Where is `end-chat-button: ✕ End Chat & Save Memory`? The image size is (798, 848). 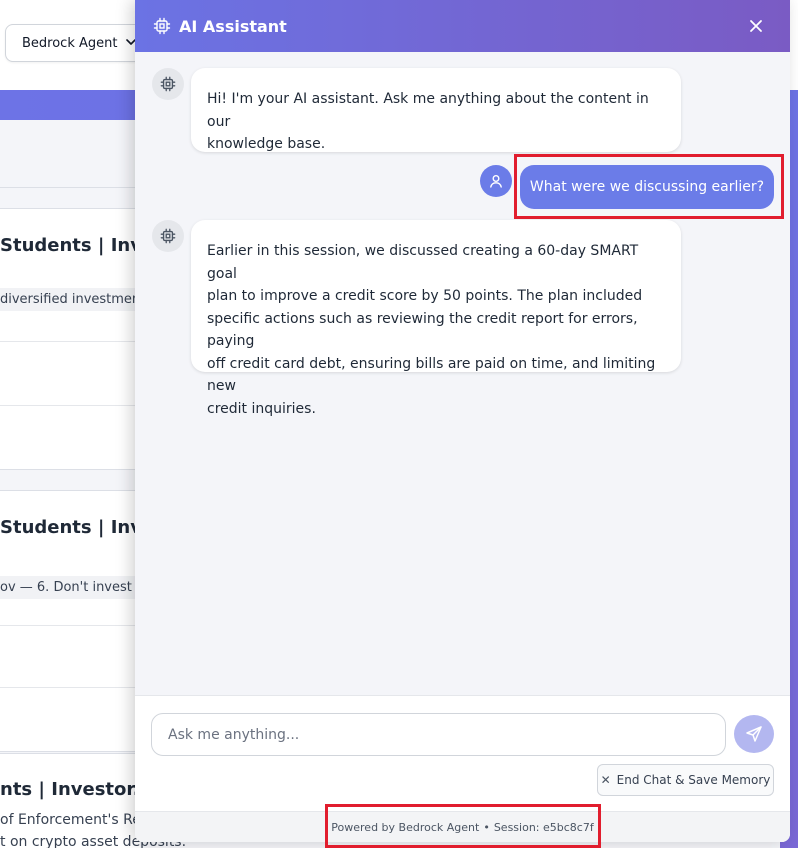 end-chat-button: ✕ End Chat & Save Memory is located at coordinates (685, 780).